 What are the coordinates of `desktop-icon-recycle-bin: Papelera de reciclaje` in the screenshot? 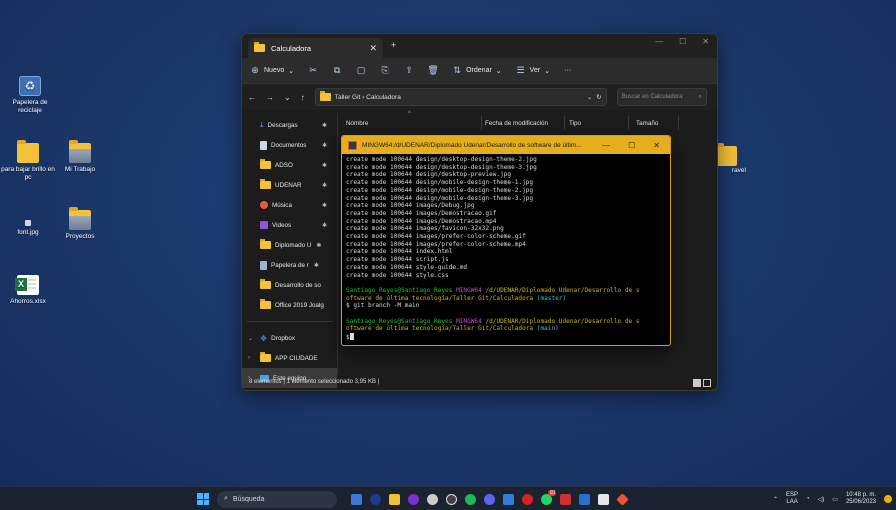 It's located at (30, 95).